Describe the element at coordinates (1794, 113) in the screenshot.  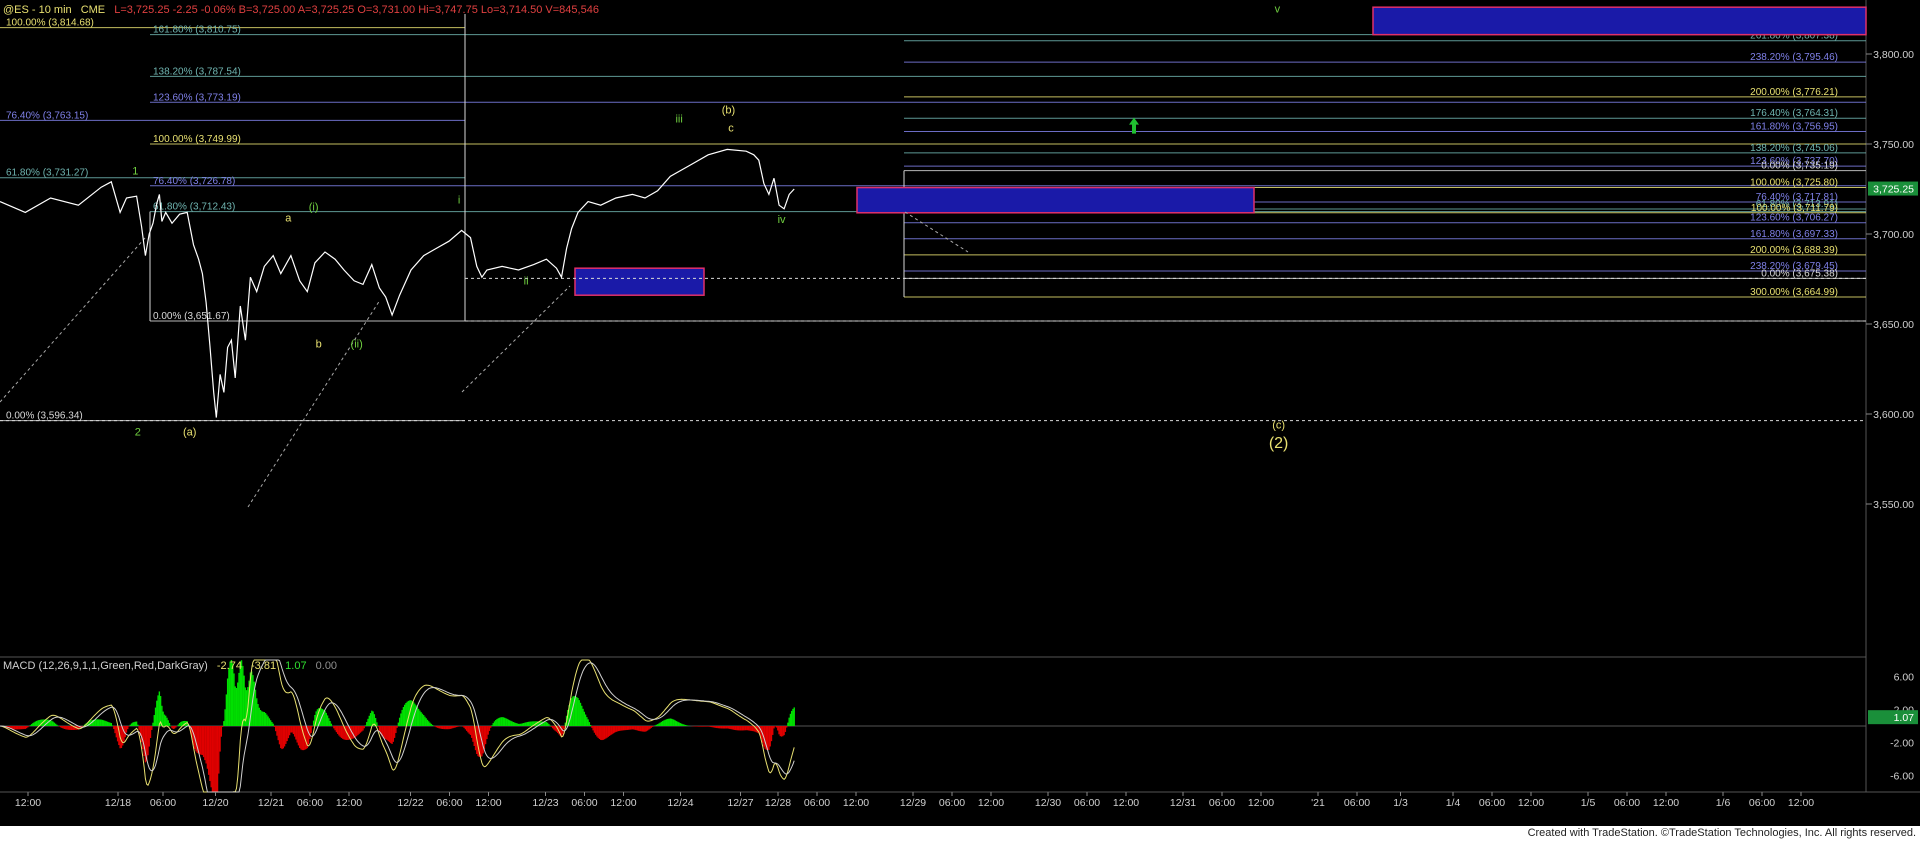
I see `fib-label: 176.40% (3,764.31)` at that location.